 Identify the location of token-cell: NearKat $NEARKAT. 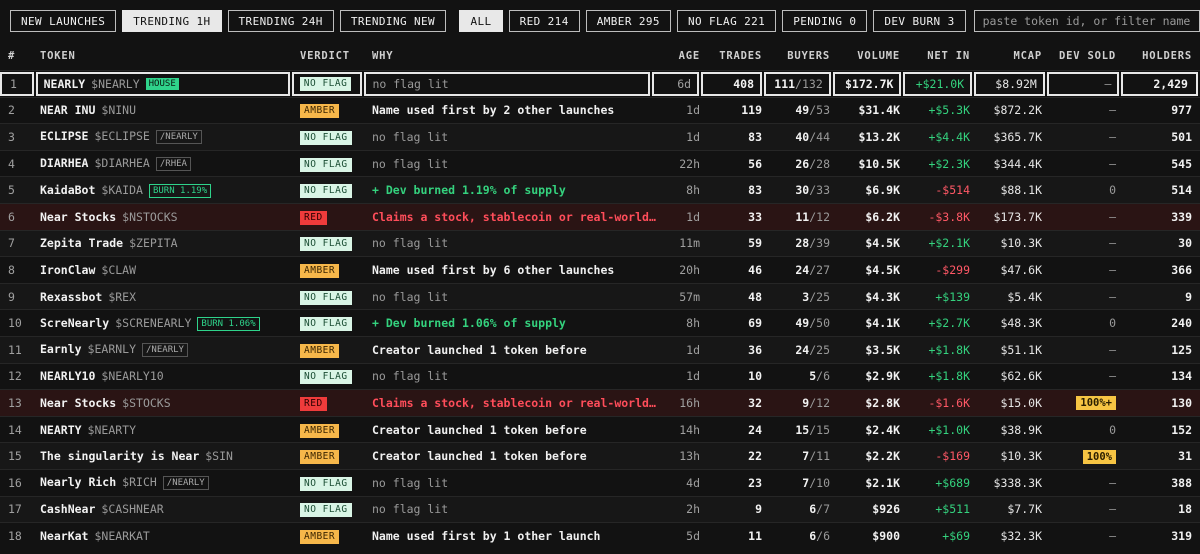
(164, 536).